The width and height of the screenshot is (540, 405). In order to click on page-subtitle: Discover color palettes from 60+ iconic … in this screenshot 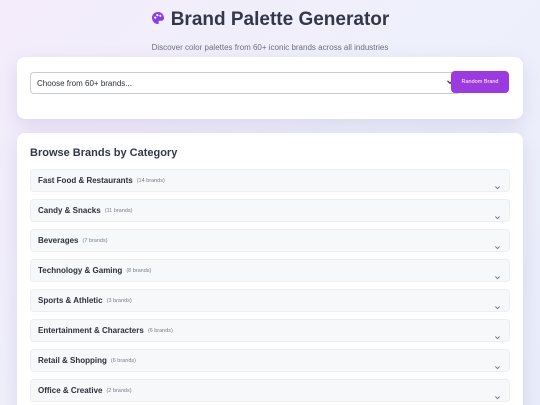, I will do `click(270, 47)`.